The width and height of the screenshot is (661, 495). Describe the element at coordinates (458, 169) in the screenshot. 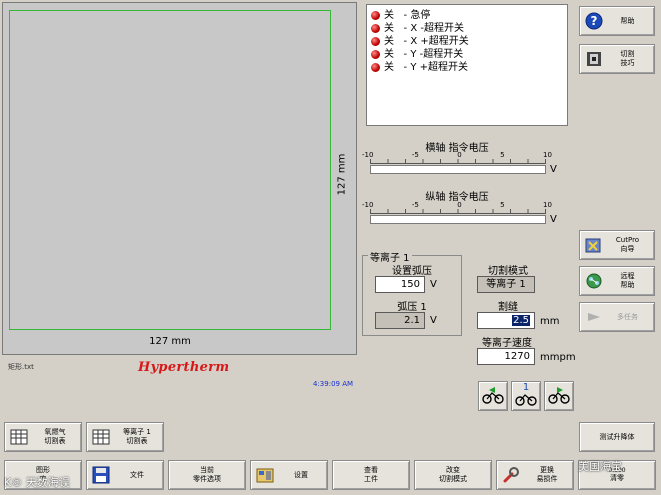

I see `x-axis-meter-bar` at that location.